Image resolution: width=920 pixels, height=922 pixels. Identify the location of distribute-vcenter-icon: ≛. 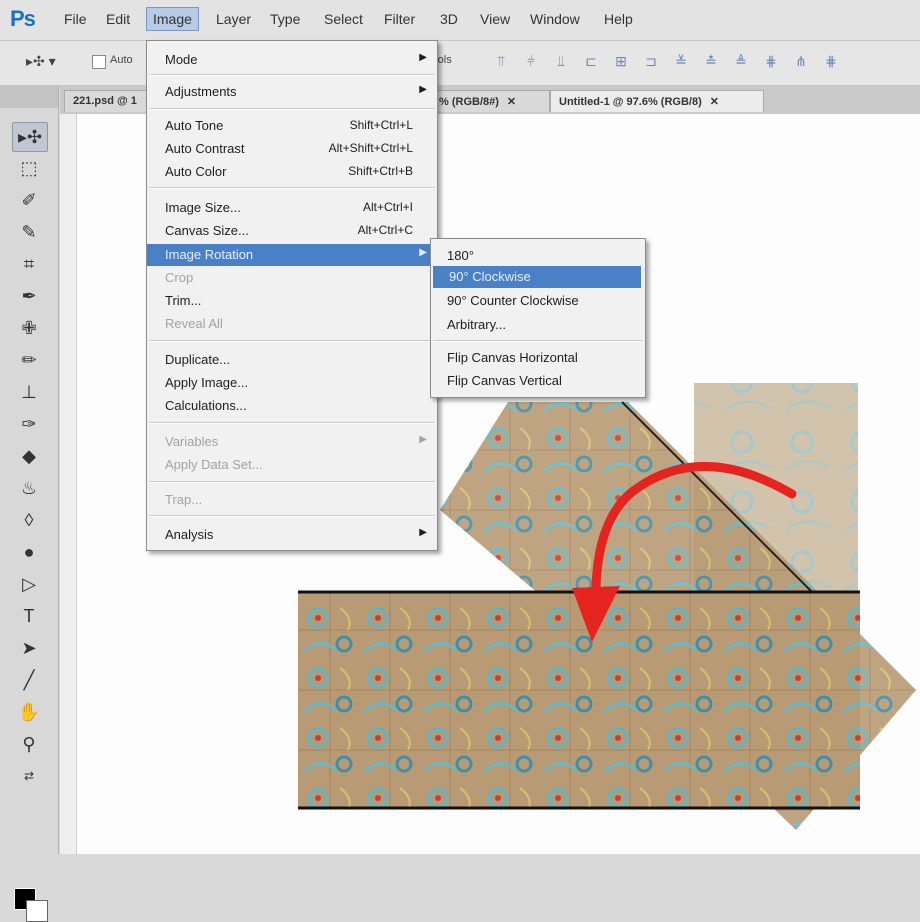
(711, 61).